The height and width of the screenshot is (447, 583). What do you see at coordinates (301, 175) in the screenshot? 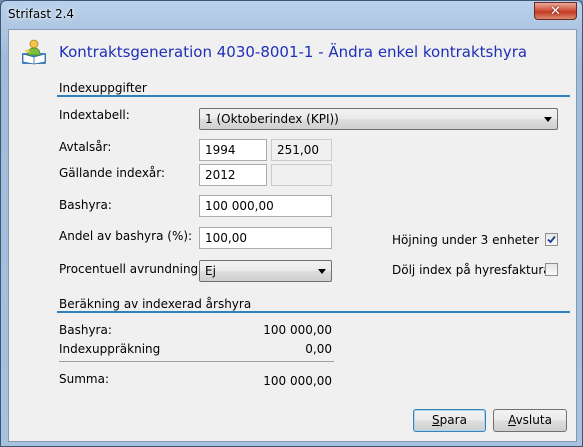
I see `gallande-indexar-index-value` at bounding box center [301, 175].